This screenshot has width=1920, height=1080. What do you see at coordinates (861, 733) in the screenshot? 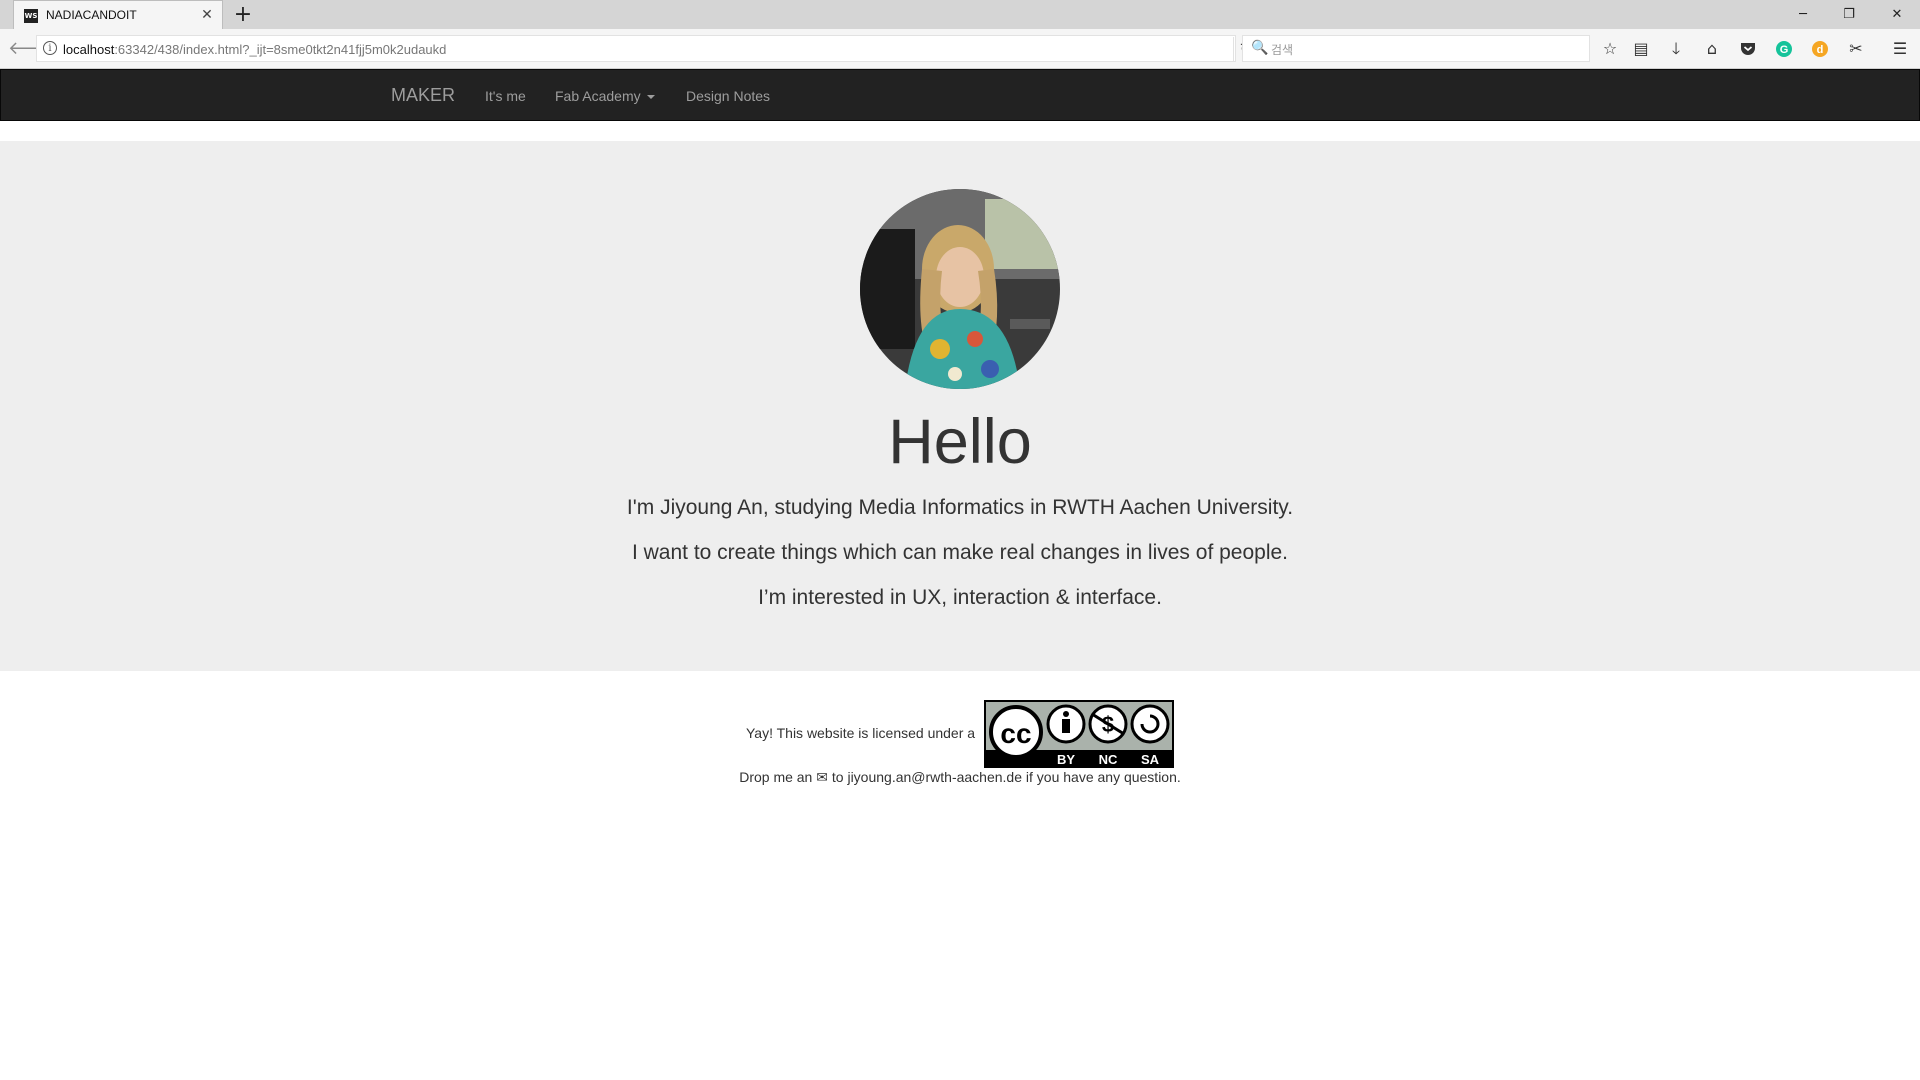
I see `license-text: Yay! This website is licensed under a` at bounding box center [861, 733].